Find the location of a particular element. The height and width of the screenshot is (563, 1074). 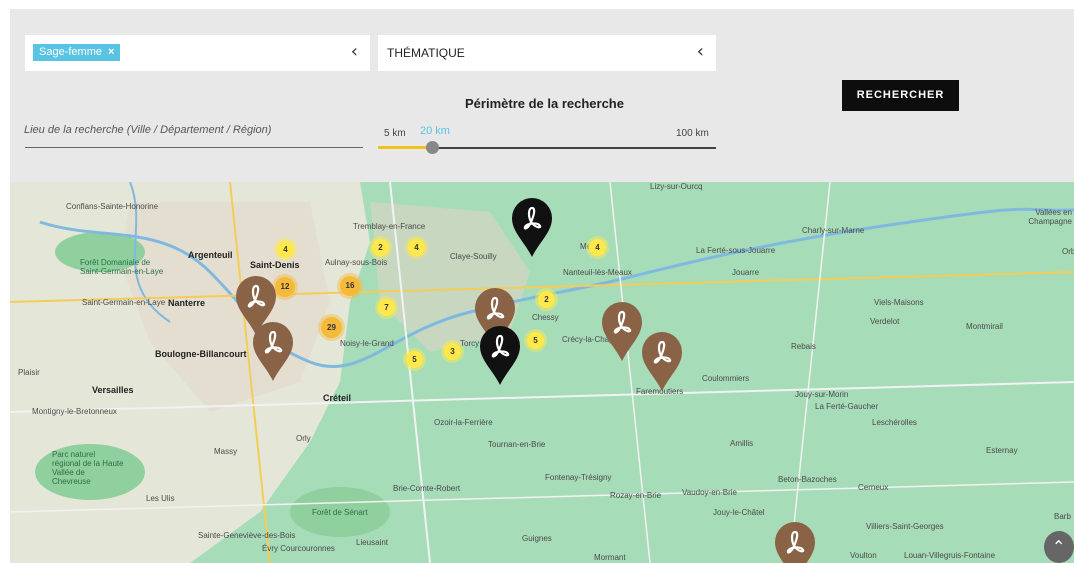

theme-select: THÉMATIQUE ‹ is located at coordinates (547, 53).